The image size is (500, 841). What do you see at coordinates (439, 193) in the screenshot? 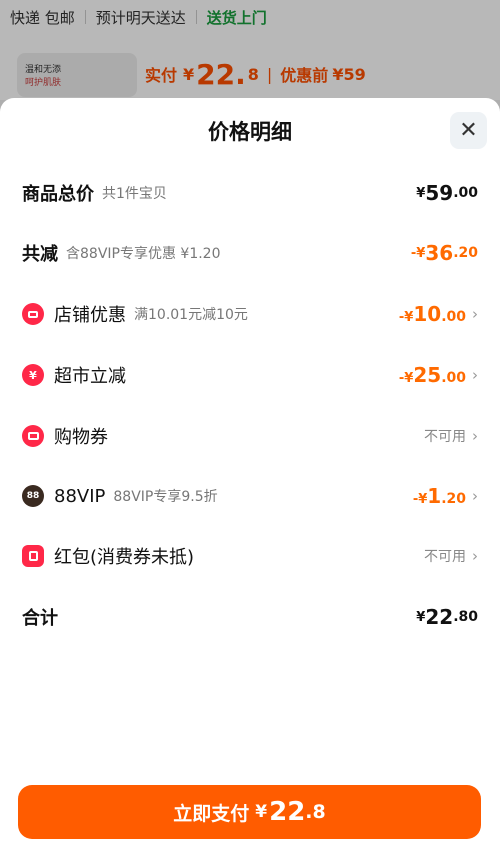
I see `amount-int: 59` at bounding box center [439, 193].